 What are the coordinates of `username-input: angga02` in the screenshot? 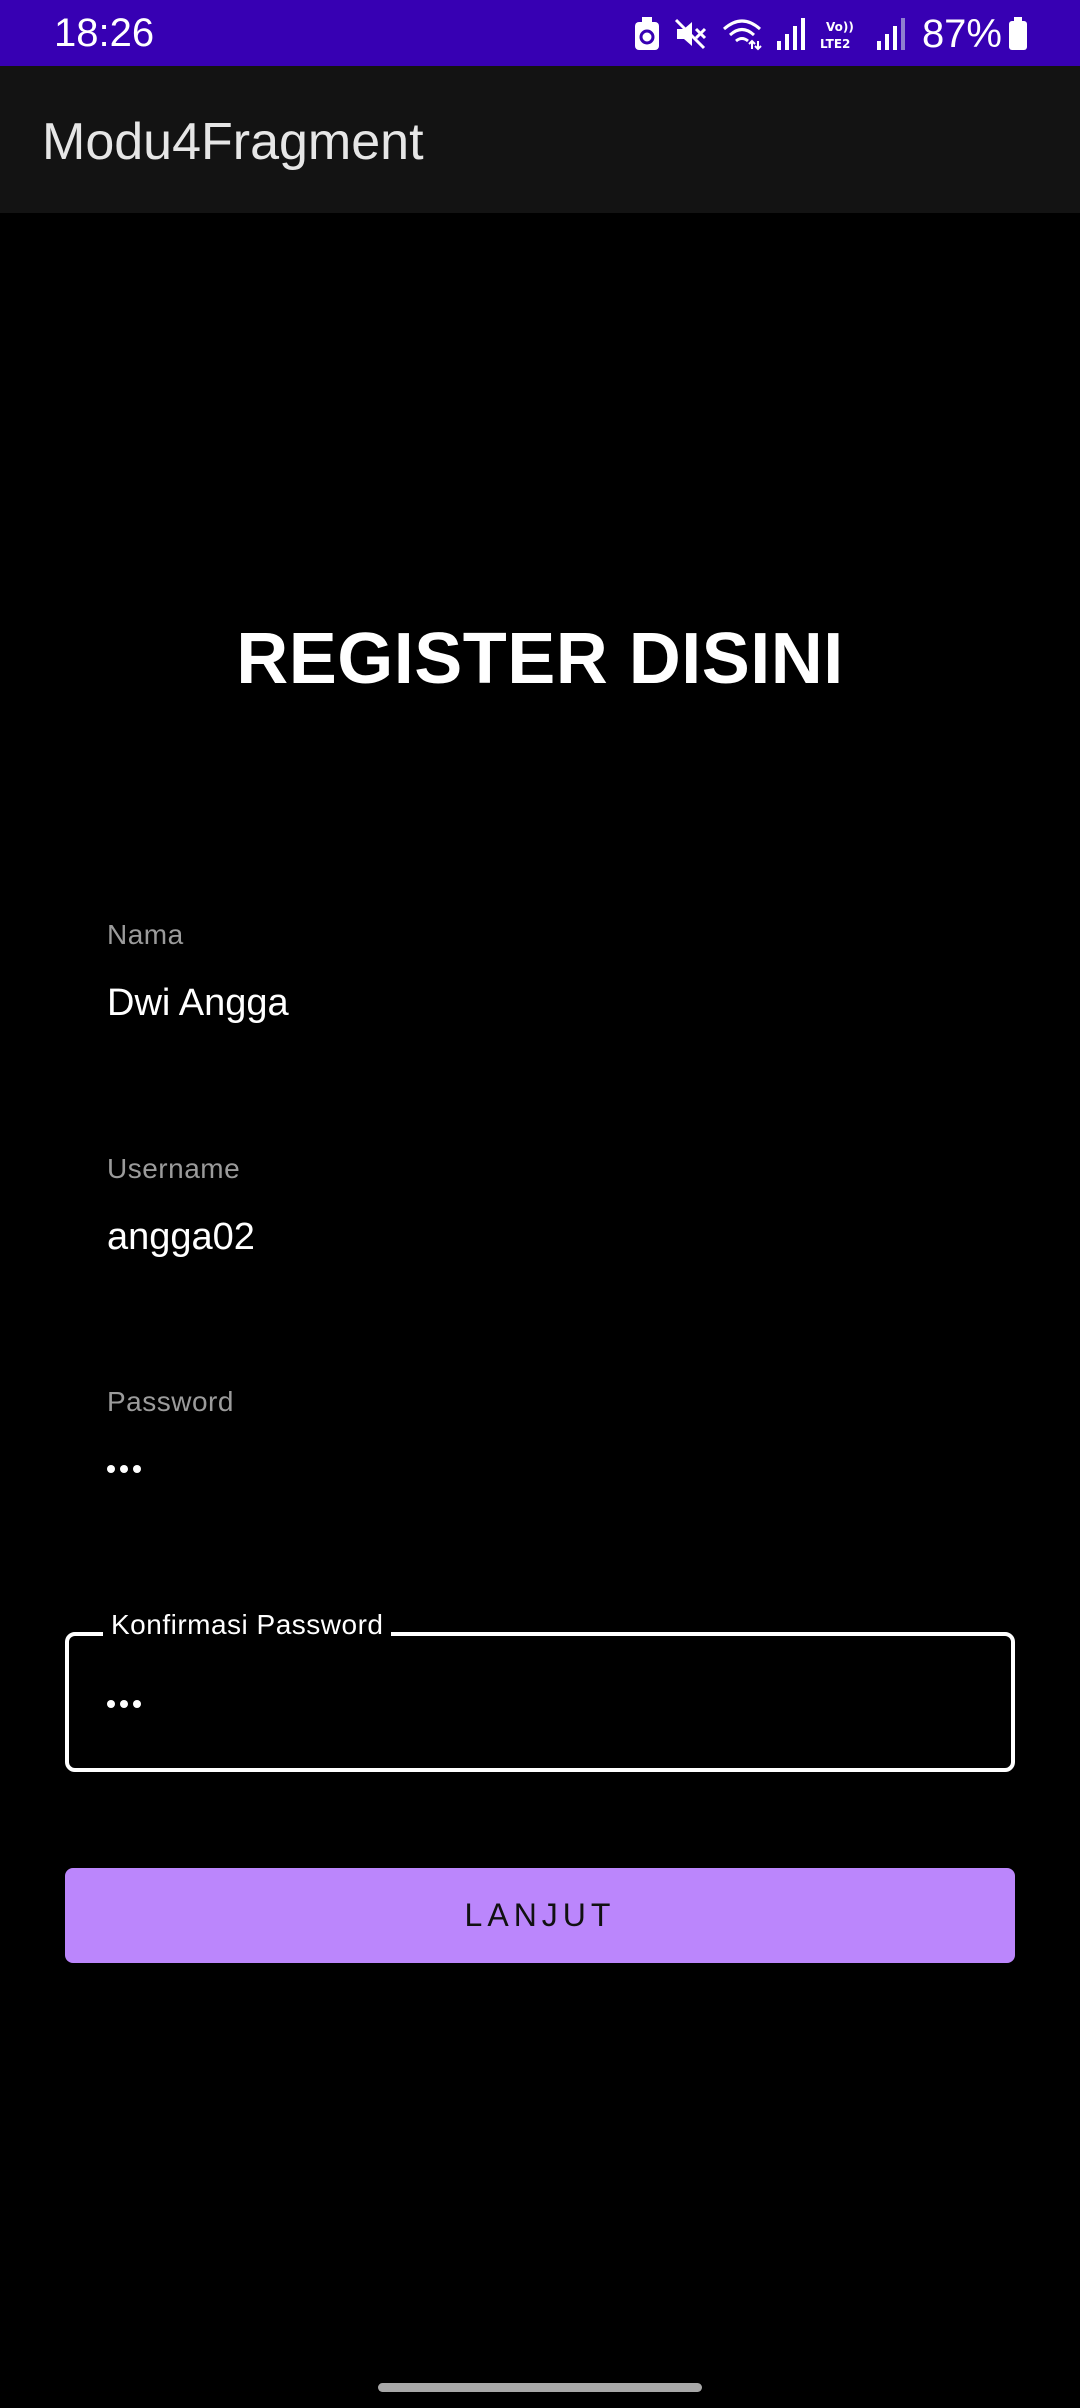 It's located at (181, 1237).